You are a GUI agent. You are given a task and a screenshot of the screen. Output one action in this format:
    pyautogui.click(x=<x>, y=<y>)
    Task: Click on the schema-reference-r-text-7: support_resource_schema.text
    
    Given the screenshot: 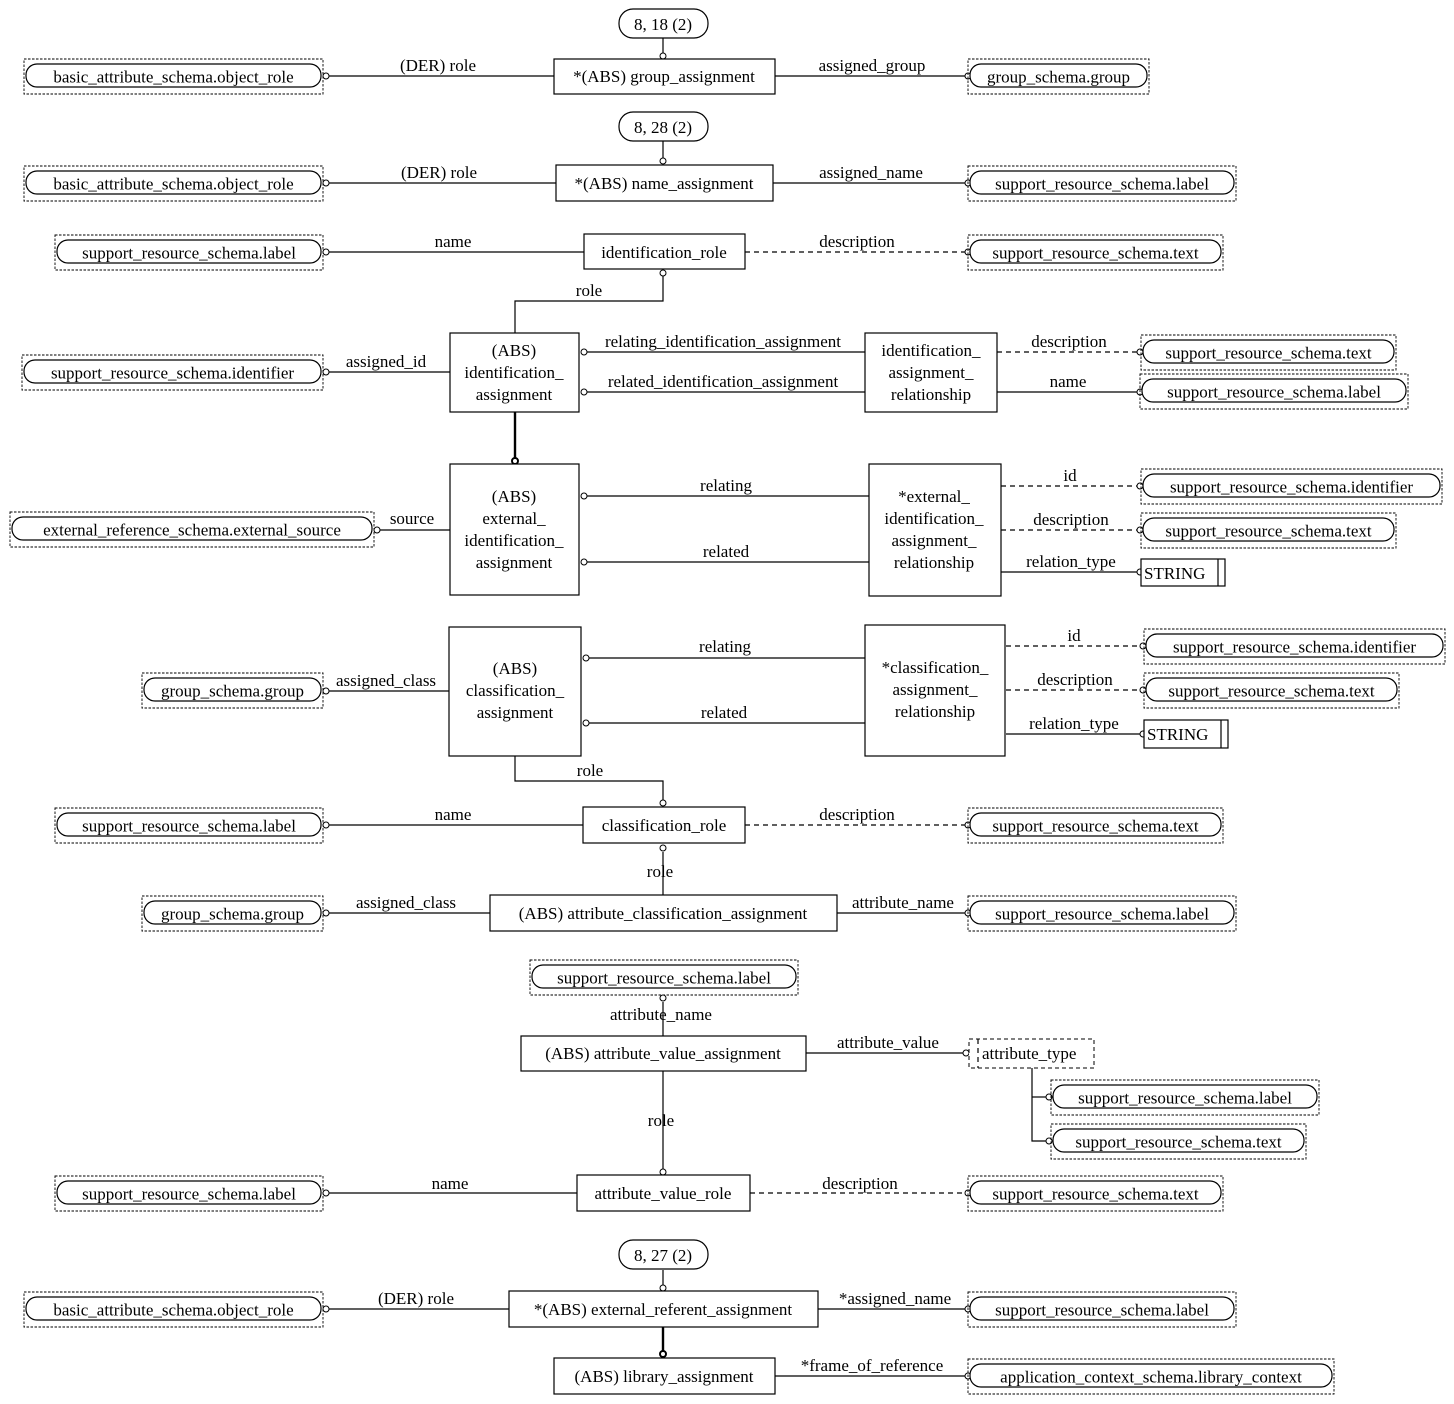 What is the action you would take?
    pyautogui.click(x=1095, y=1193)
    